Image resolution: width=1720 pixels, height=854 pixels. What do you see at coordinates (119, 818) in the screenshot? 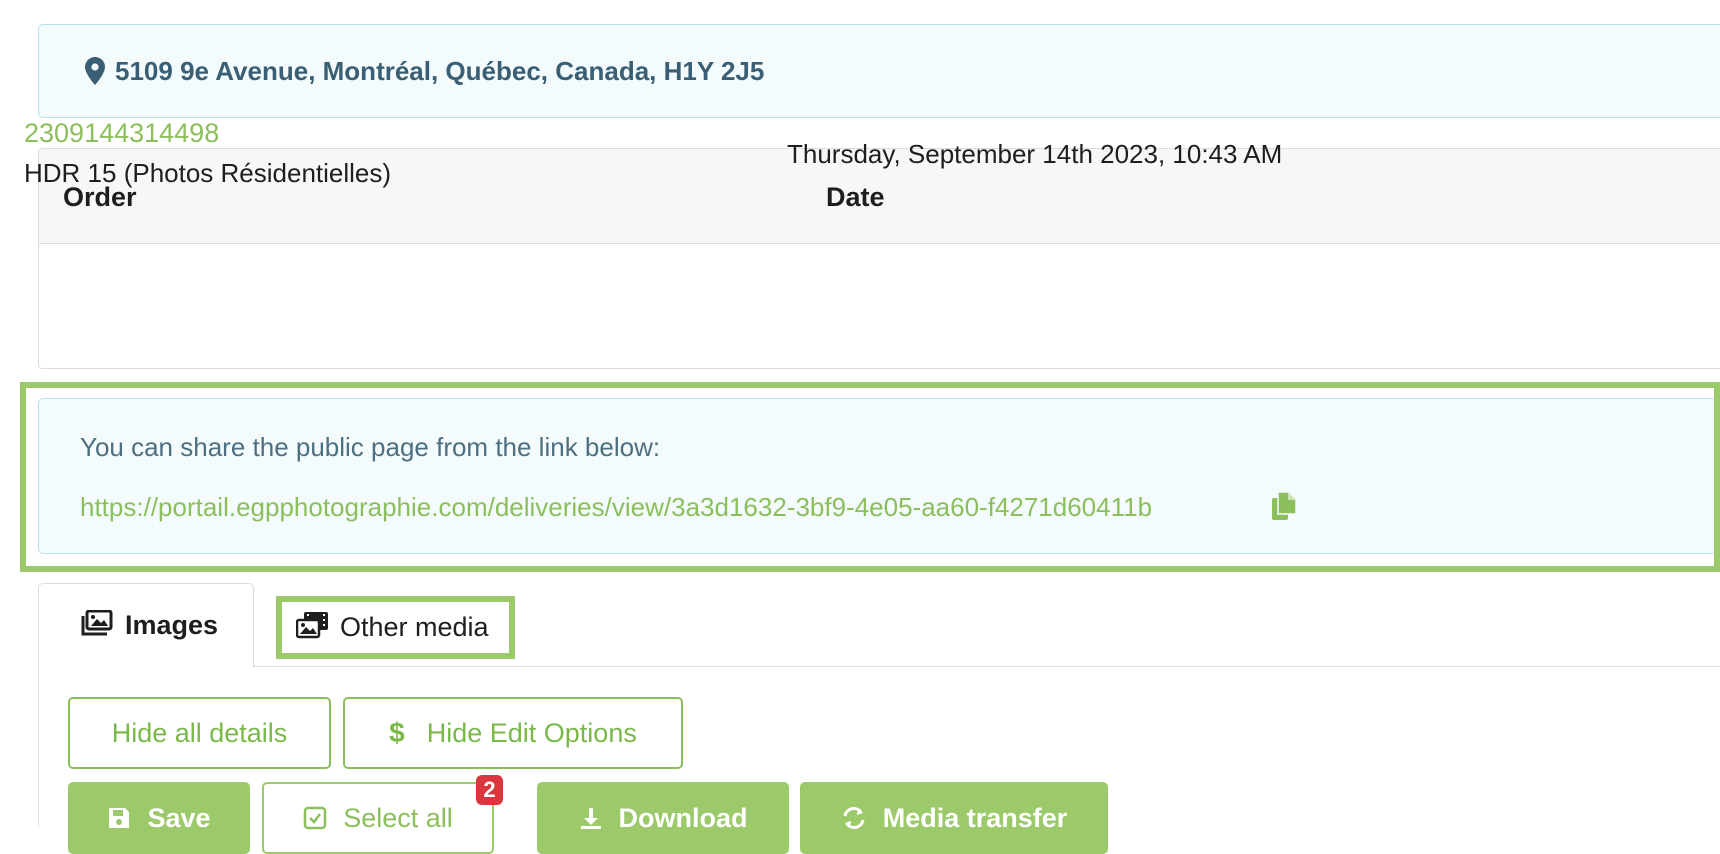
I see `floppy-disk-icon` at bounding box center [119, 818].